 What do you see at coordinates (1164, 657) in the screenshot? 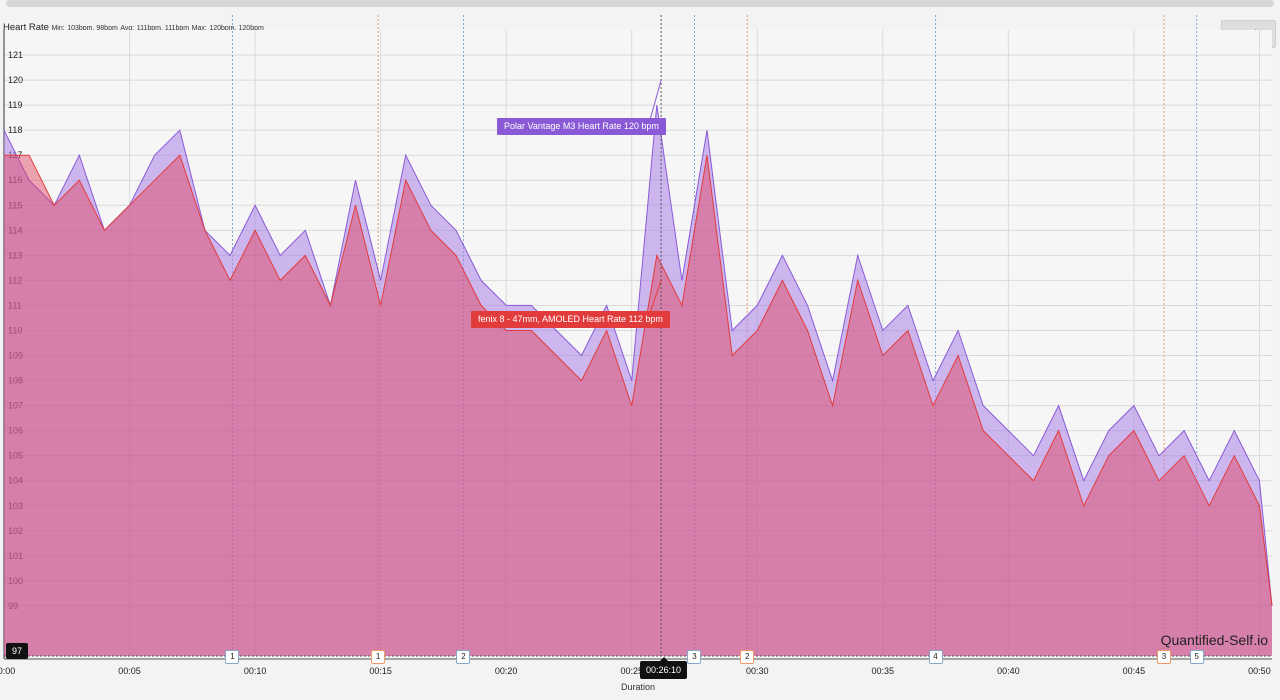
I see `lap-marker-orange: 3` at bounding box center [1164, 657].